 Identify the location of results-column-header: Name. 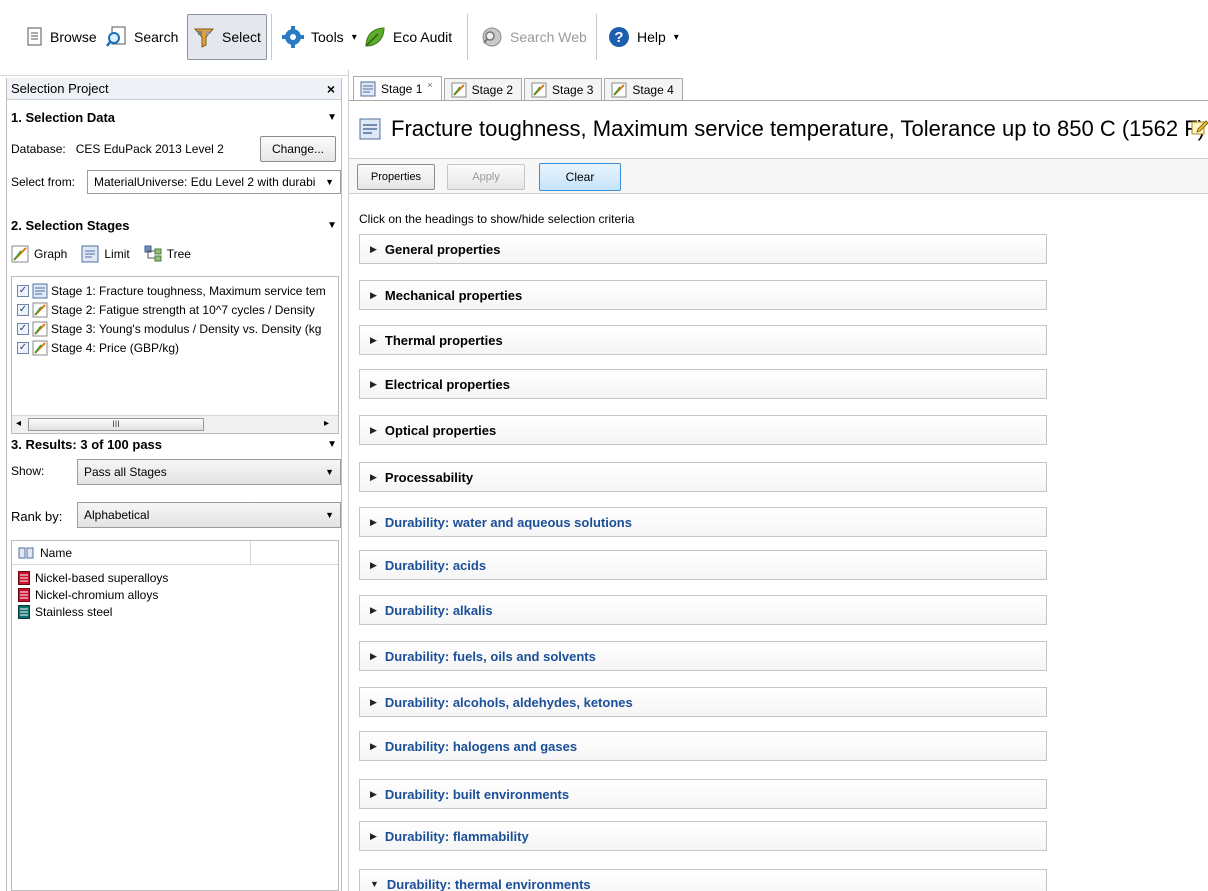
(175, 553).